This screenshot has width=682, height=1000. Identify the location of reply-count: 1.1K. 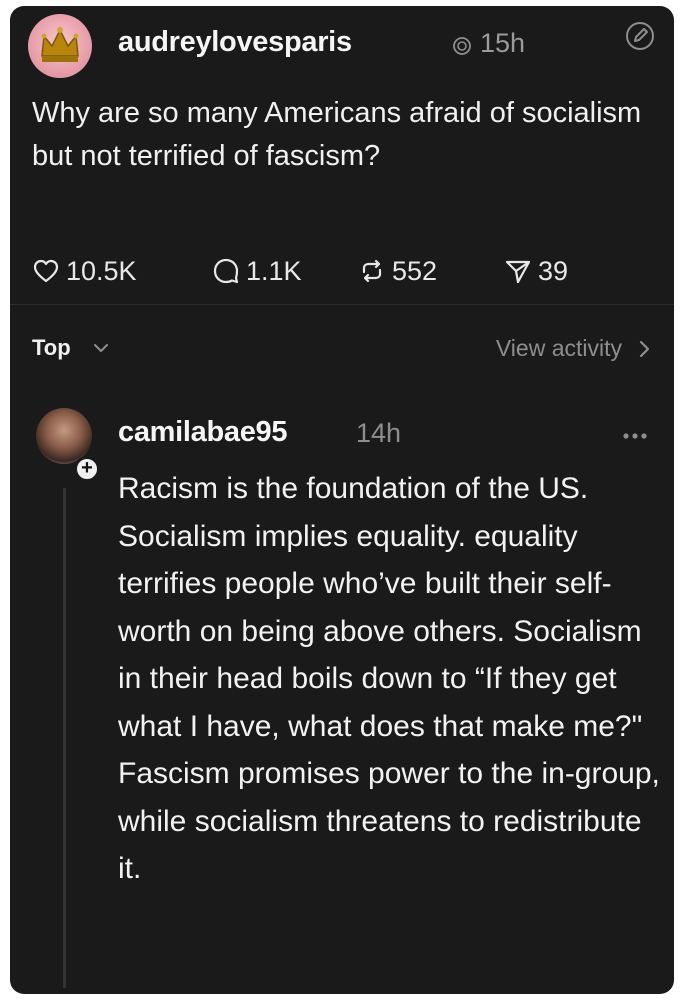
(274, 270).